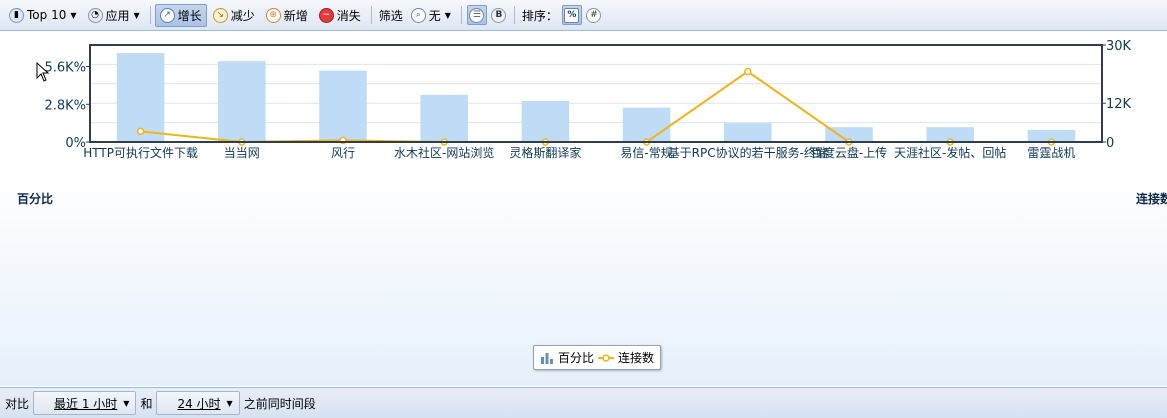 This screenshot has height=418, width=1167. I want to click on sort-label: 排序：, so click(539, 15).